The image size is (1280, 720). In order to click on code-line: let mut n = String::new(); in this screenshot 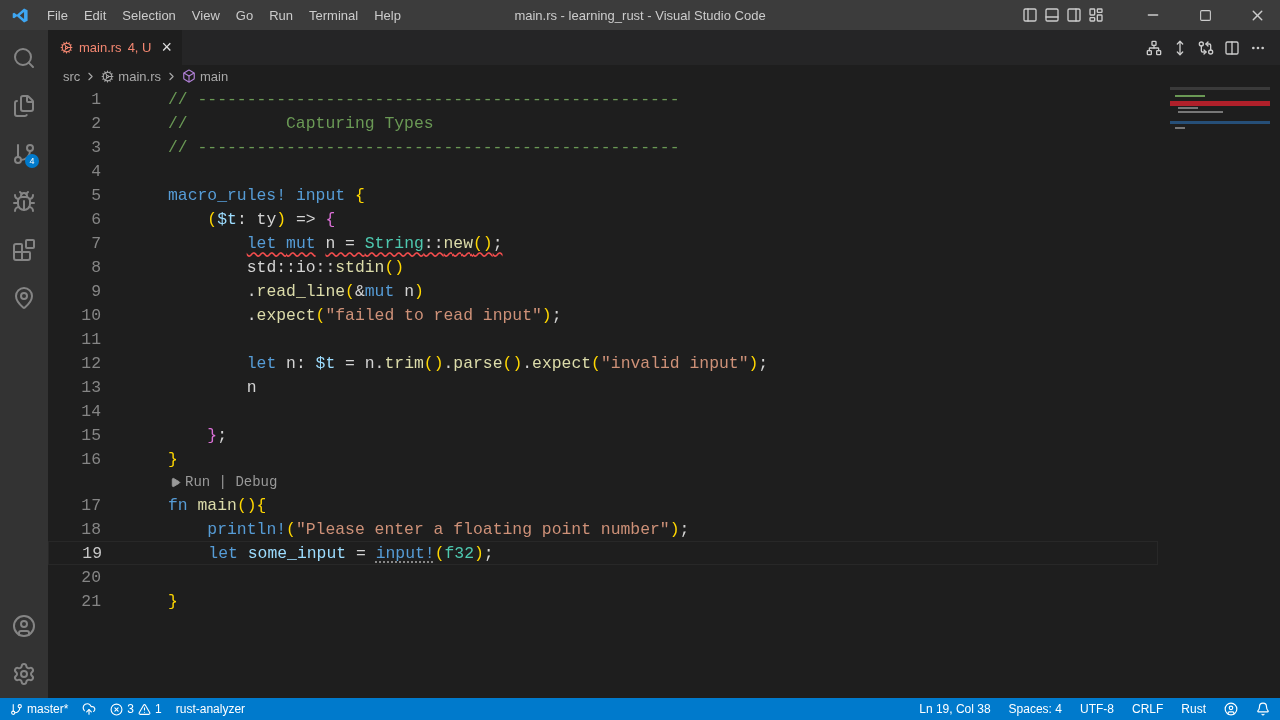, I will do `click(374, 243)`.